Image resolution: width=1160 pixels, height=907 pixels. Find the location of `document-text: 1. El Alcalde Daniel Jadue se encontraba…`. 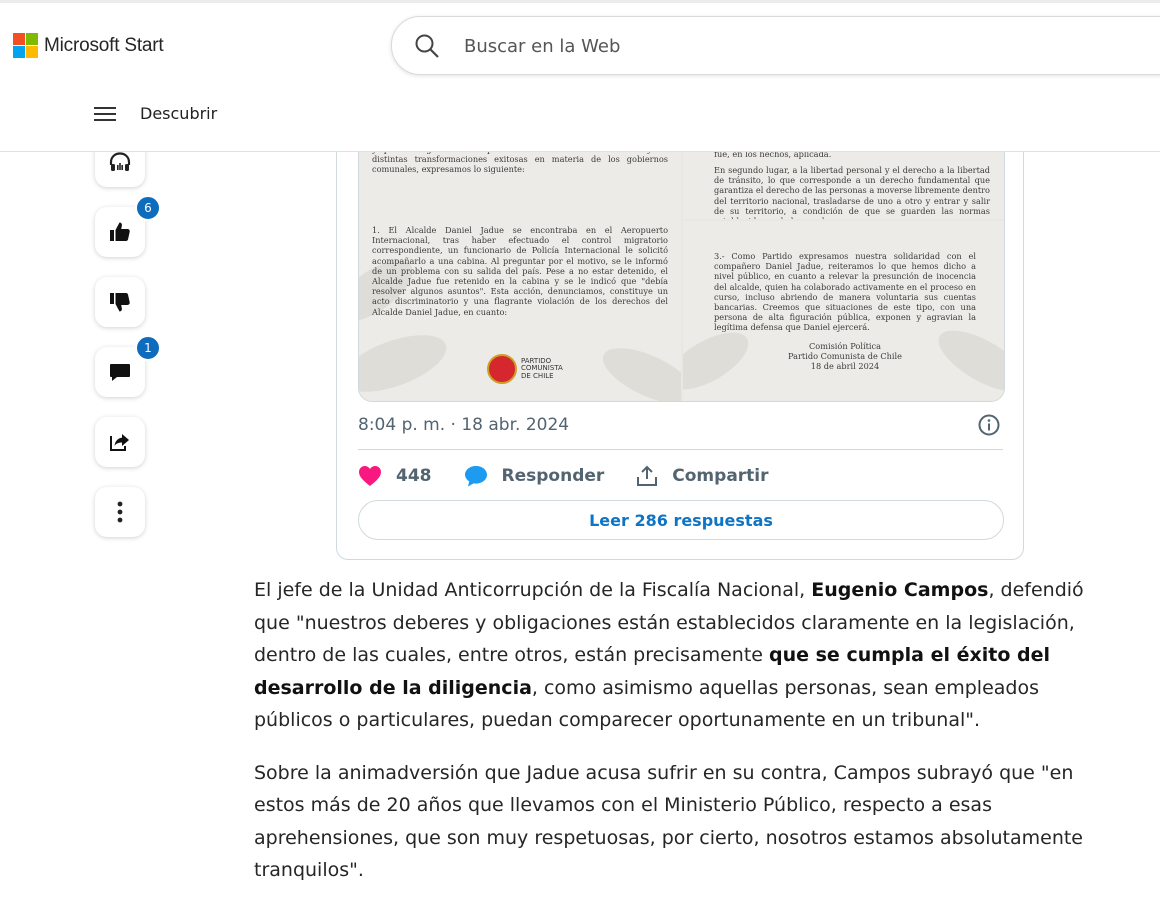

document-text: 1. El Alcalde Daniel Jadue se encontraba… is located at coordinates (520, 271).